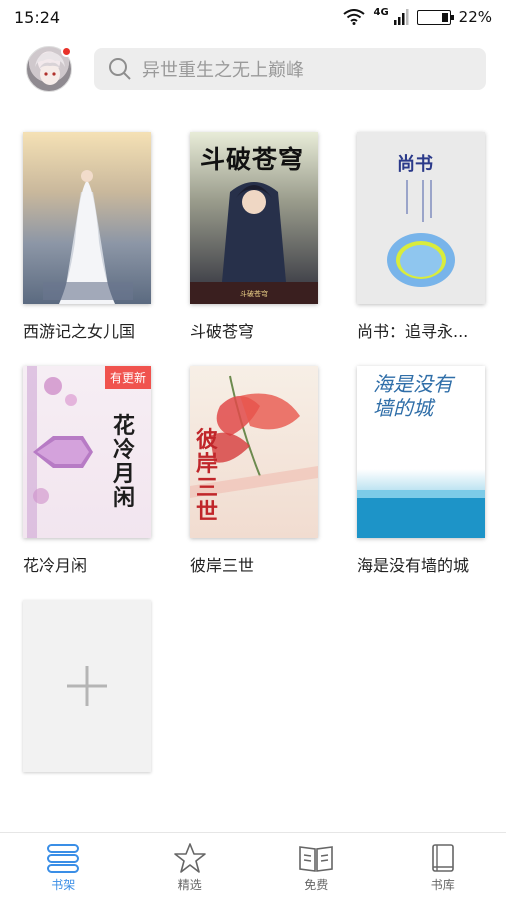 The width and height of the screenshot is (506, 900). Describe the element at coordinates (222, 331) in the screenshot. I see `book-title: 斗破苍穹` at that location.